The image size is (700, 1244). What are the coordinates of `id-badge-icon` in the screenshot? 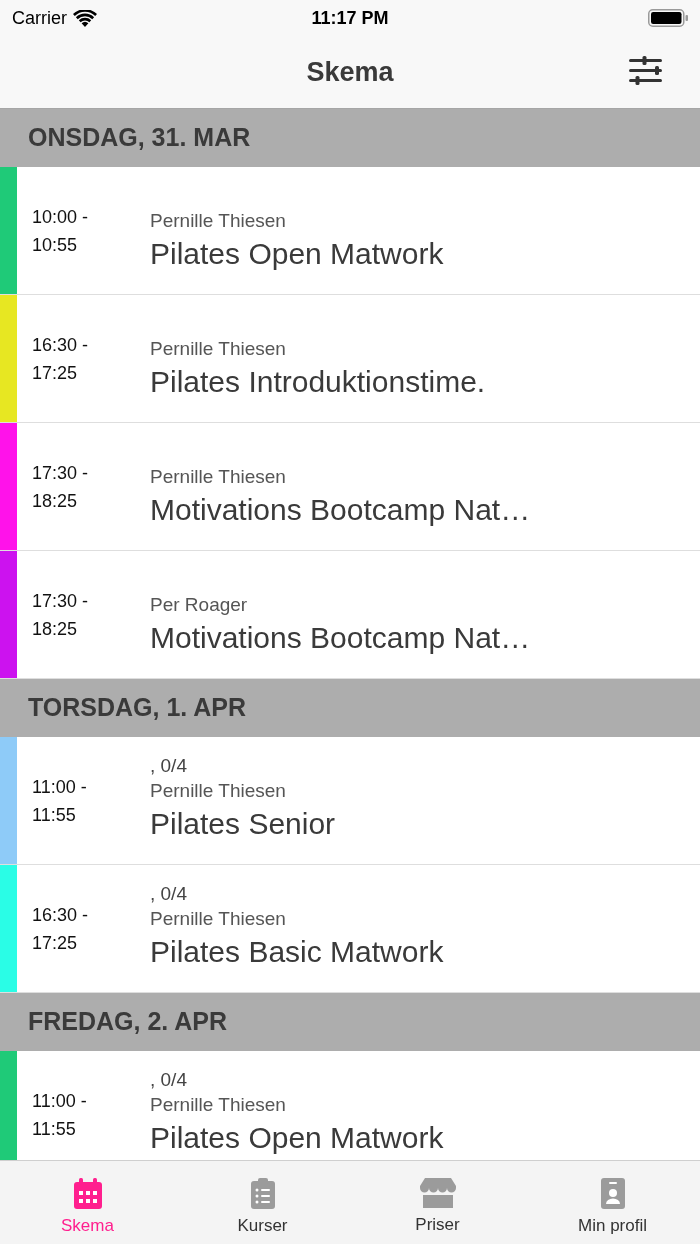 It's located at (612, 1193).